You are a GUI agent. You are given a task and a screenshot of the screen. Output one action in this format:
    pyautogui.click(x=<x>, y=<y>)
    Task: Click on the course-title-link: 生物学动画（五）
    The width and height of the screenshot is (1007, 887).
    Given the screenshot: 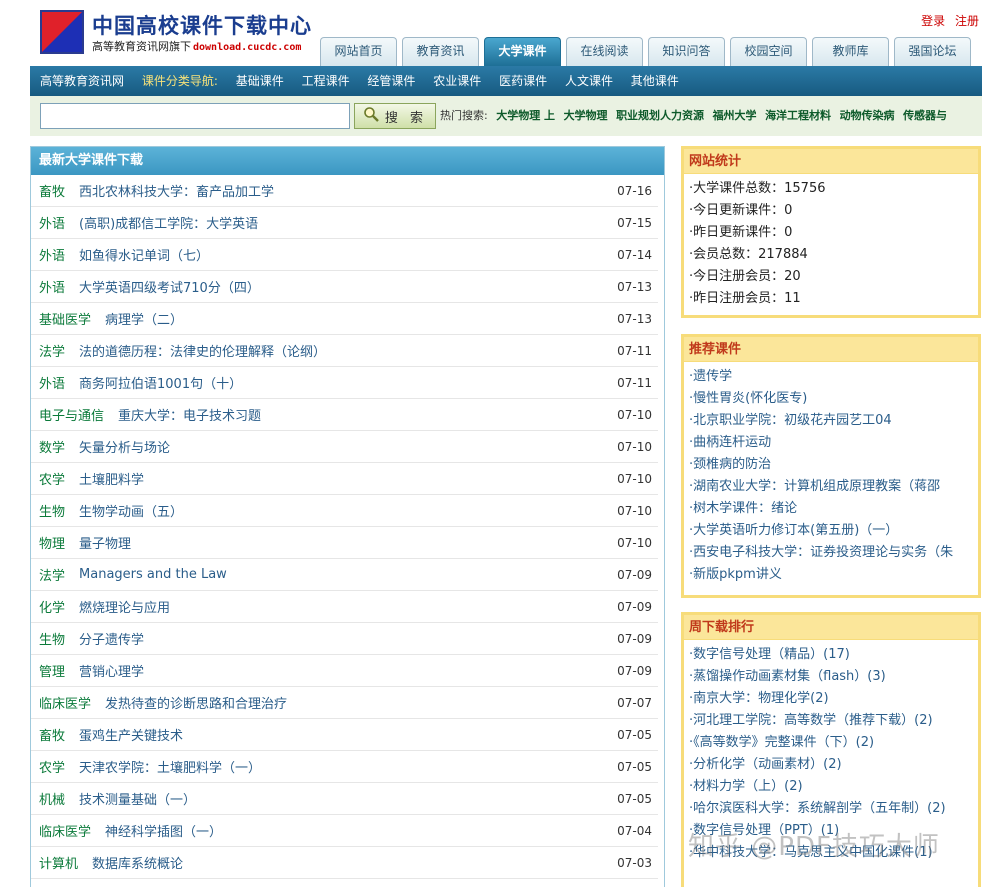 What is the action you would take?
    pyautogui.click(x=131, y=510)
    